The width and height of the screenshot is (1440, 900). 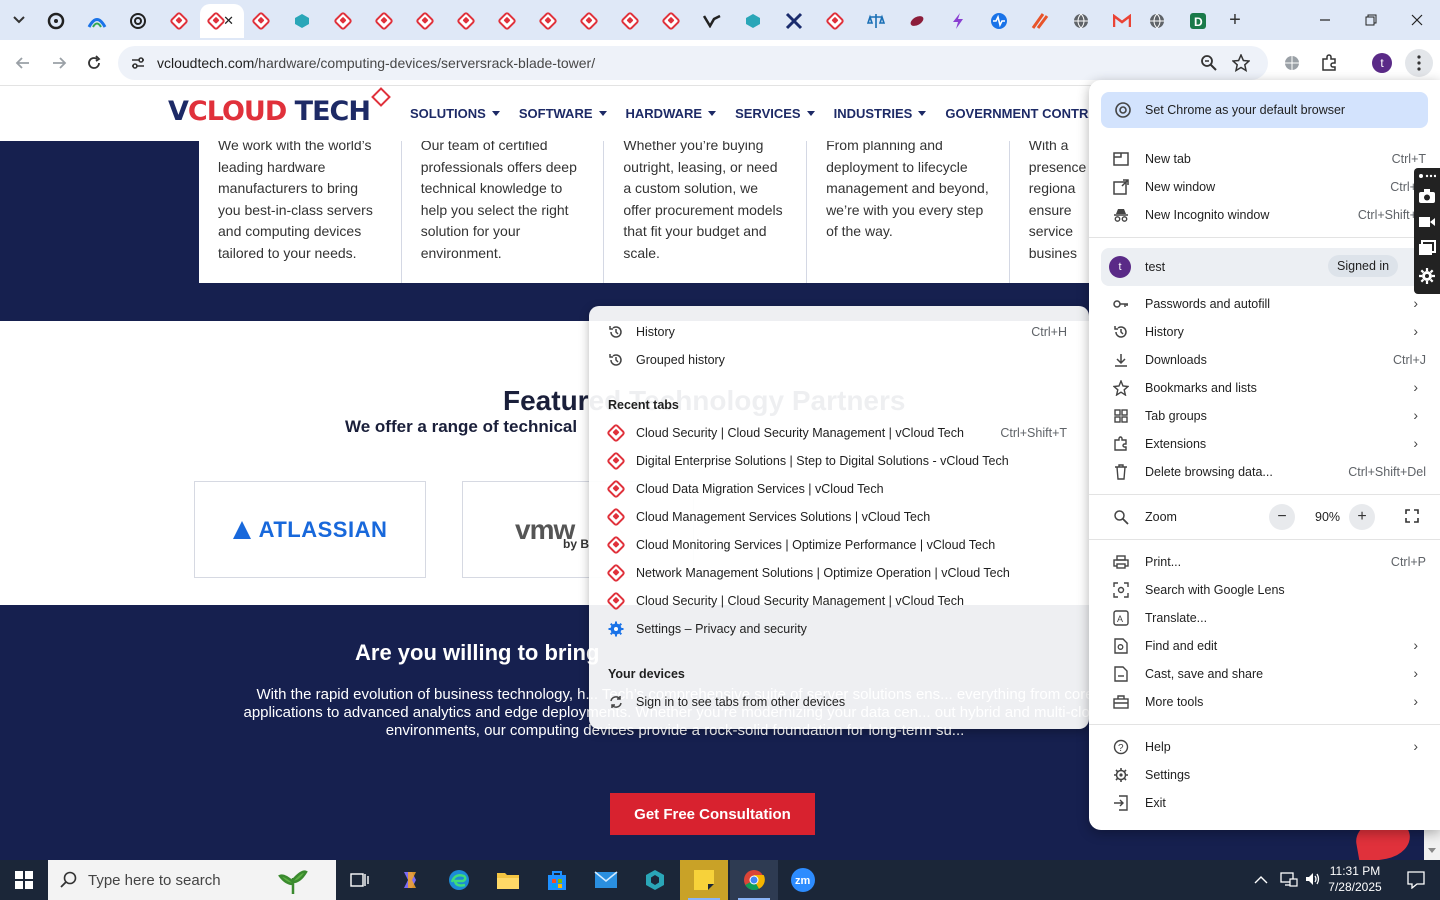 What do you see at coordinates (1371, 20) in the screenshot?
I see `restore-button` at bounding box center [1371, 20].